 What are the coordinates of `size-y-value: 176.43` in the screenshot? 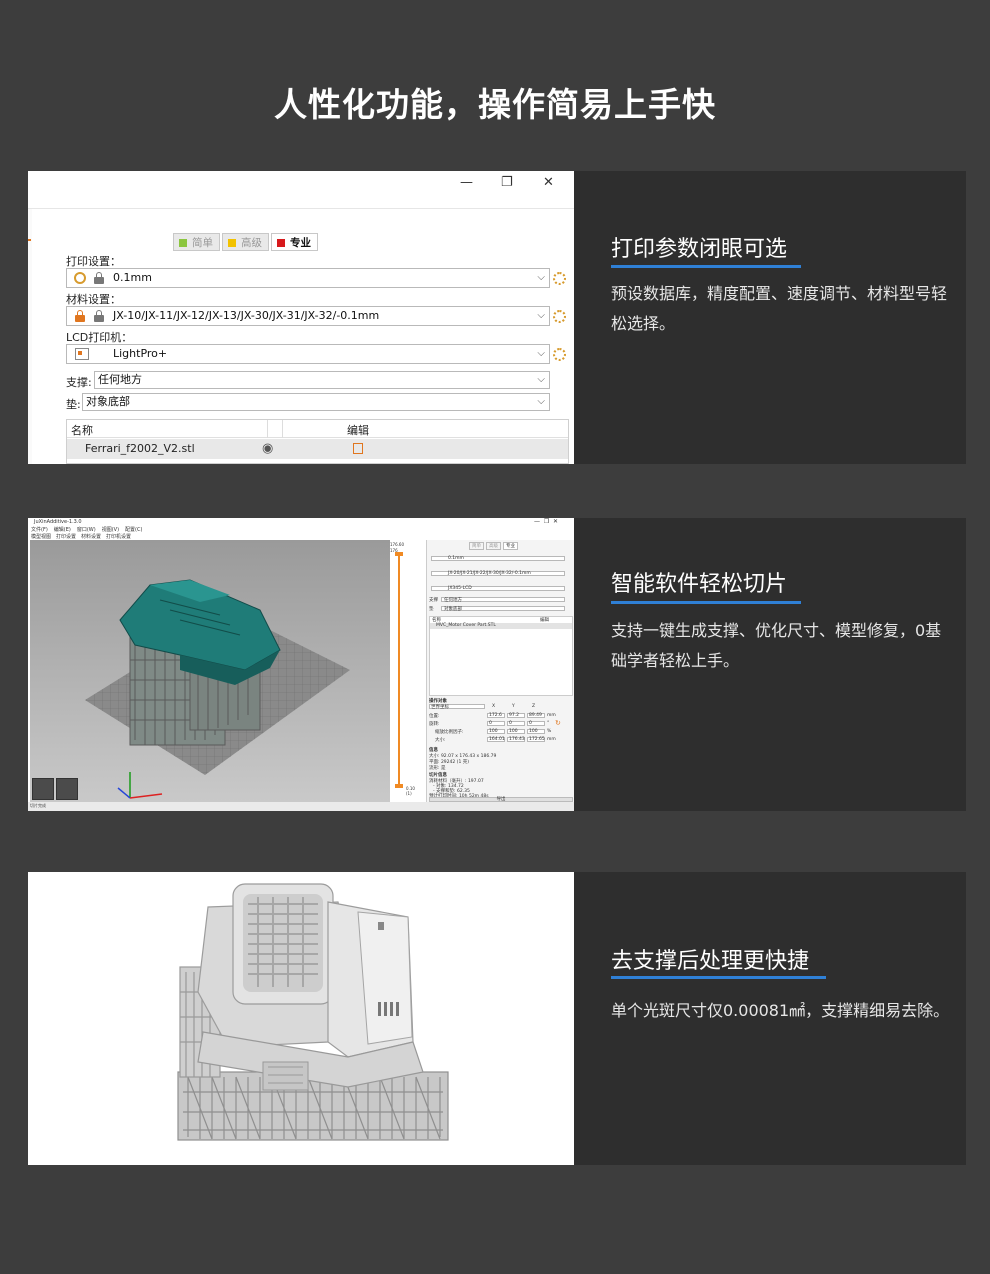 It's located at (517, 739).